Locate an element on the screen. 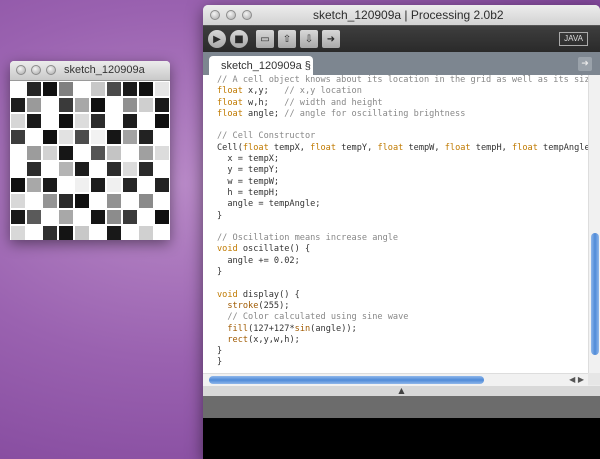 The height and width of the screenshot is (459, 600). code-line: rect(x,y,w,h); is located at coordinates (395, 340).